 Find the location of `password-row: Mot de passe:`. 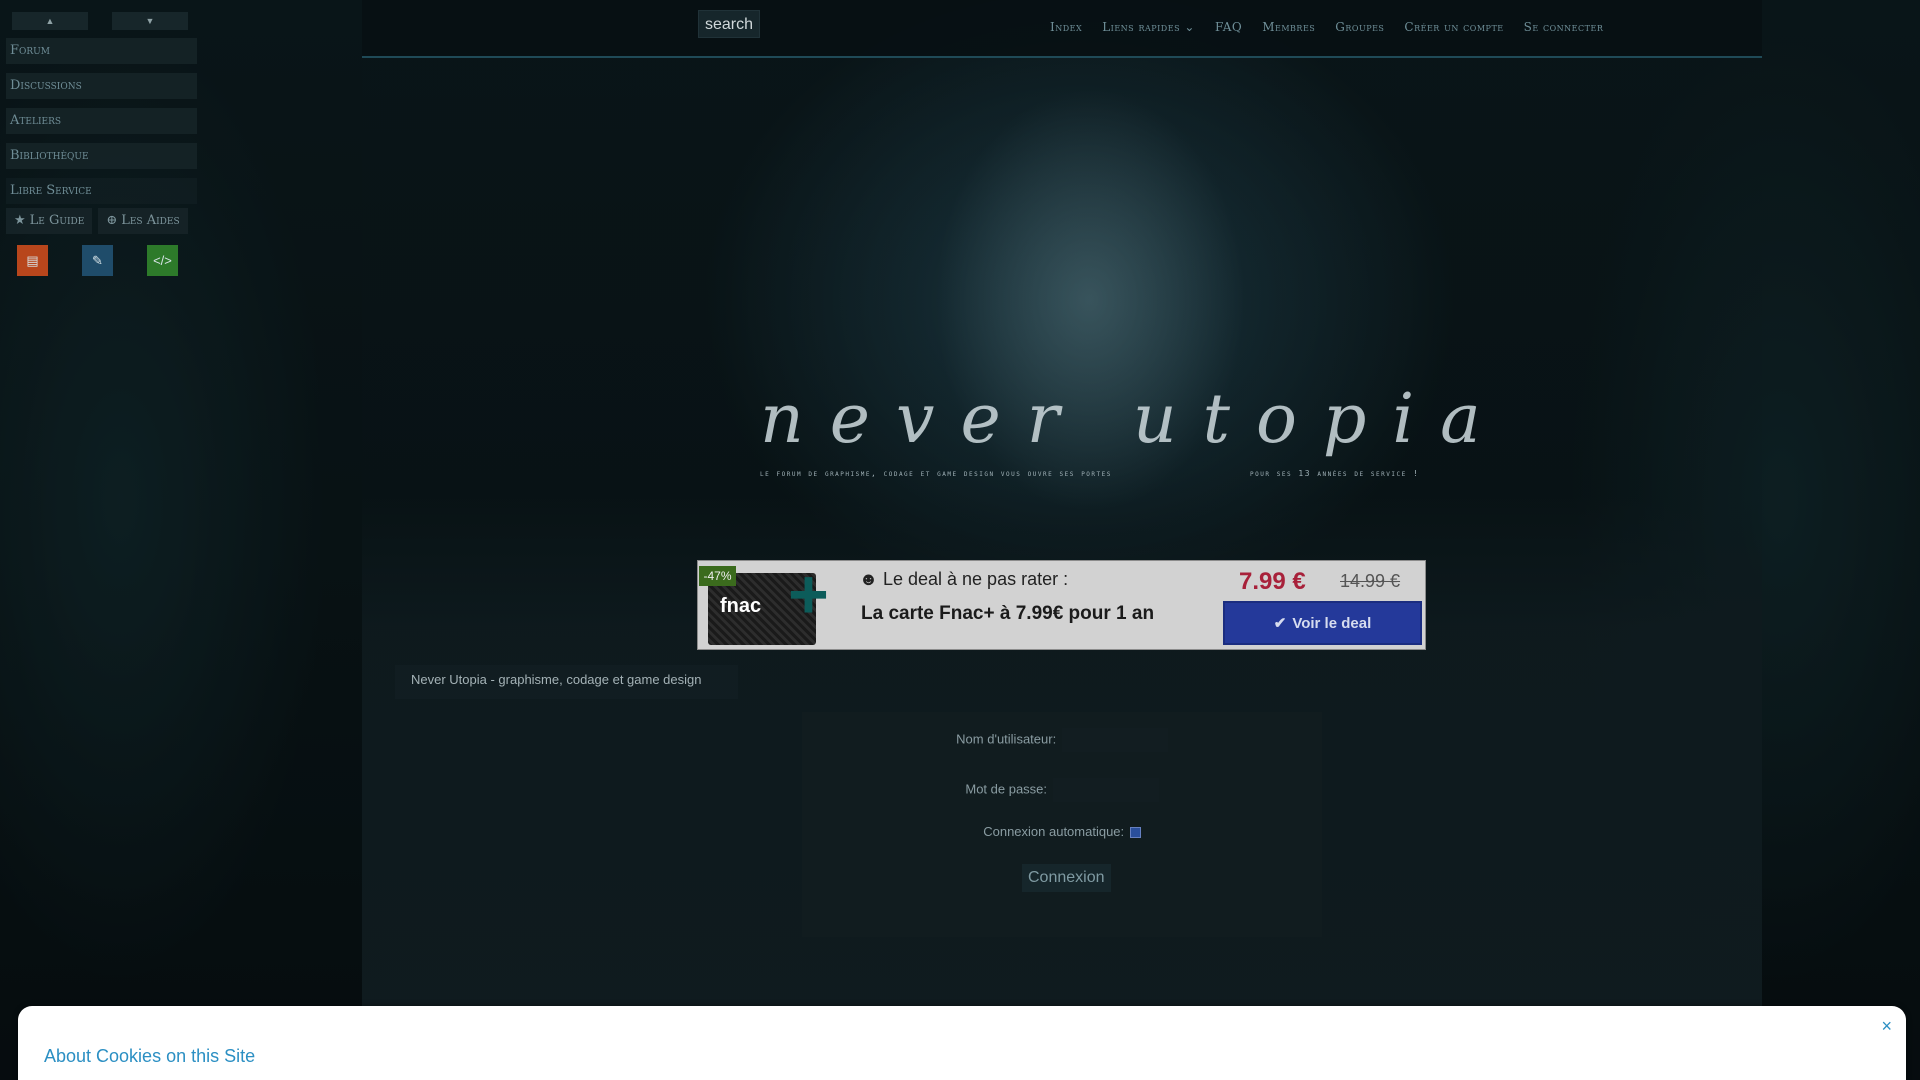

password-row: Mot de passe: is located at coordinates (1062, 790).